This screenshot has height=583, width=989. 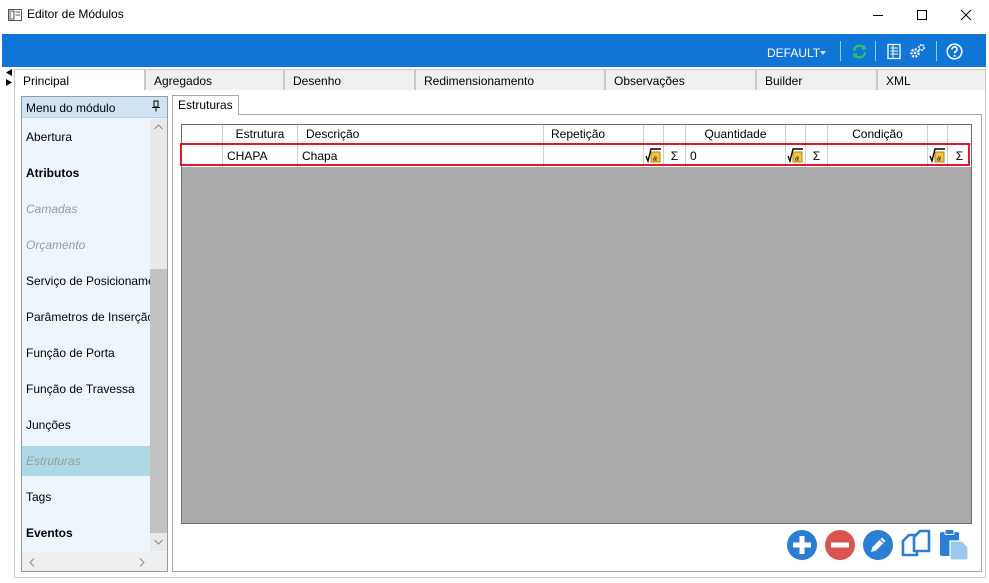 What do you see at coordinates (158, 401) in the screenshot?
I see `scroll-thumb` at bounding box center [158, 401].